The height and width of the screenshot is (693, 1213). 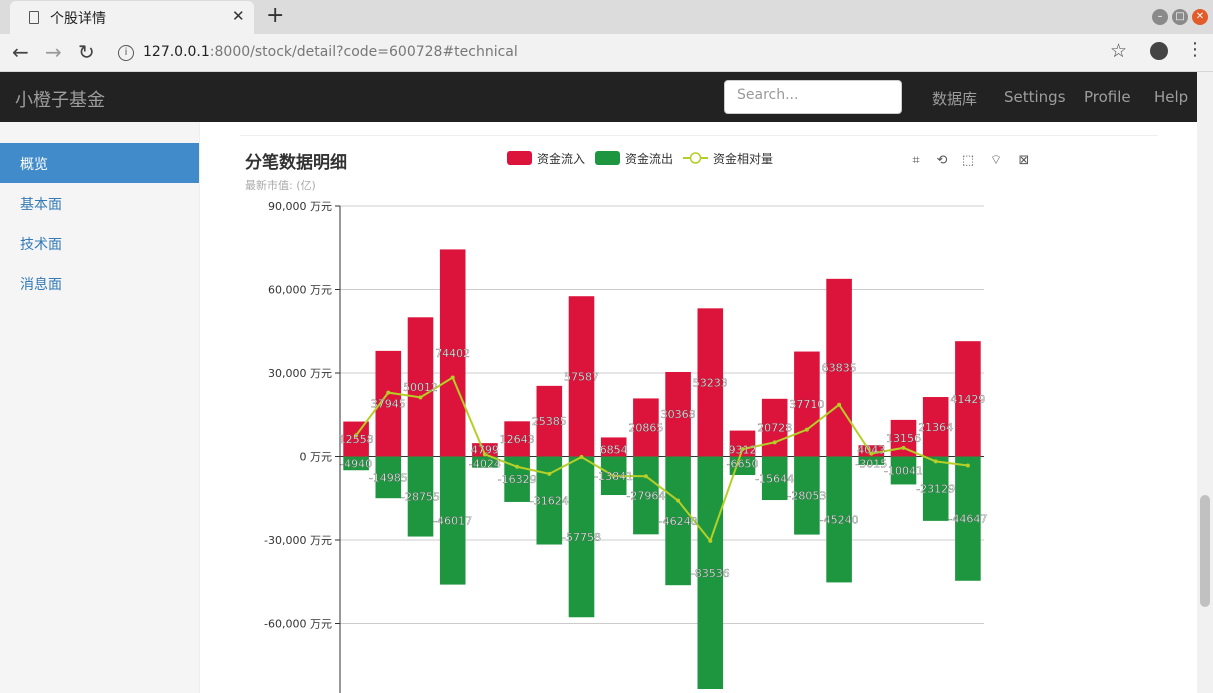 What do you see at coordinates (774, 478) in the screenshot?
I see `outflow-data-label: -15644` at bounding box center [774, 478].